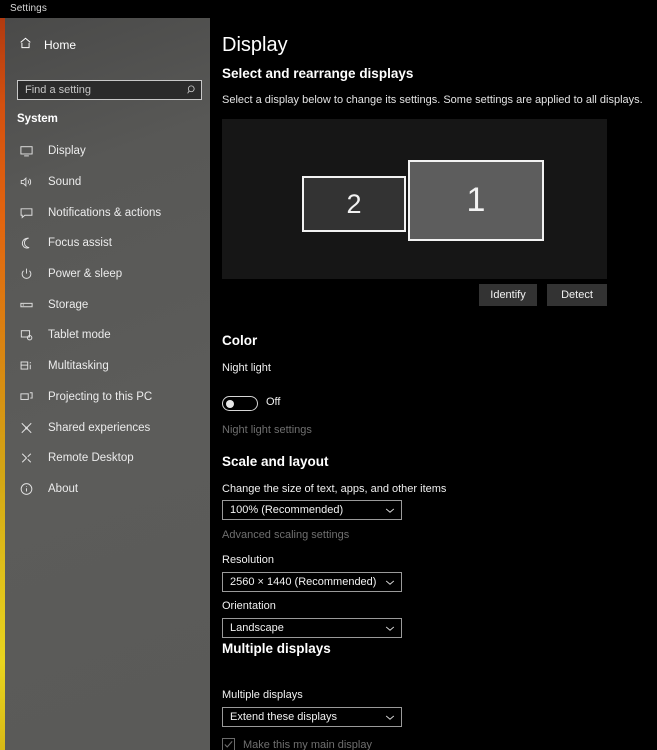 Image resolution: width=657 pixels, height=750 pixels. What do you see at coordinates (26, 428) in the screenshot?
I see `shared-icon` at bounding box center [26, 428].